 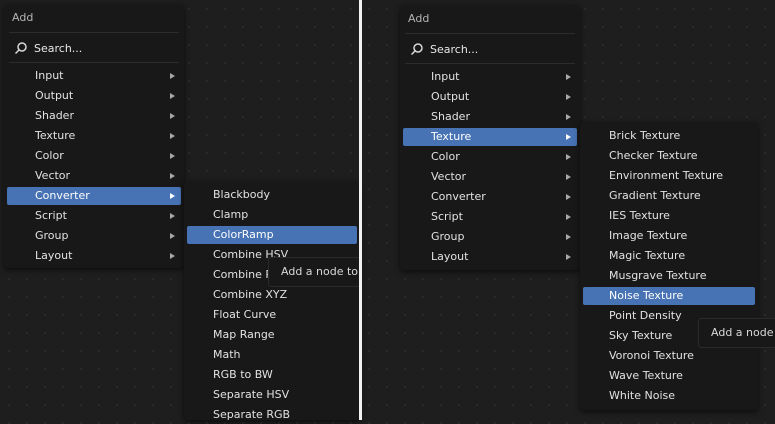 I want to click on submenu-item-checker-texture: Checker Texture, so click(x=669, y=156).